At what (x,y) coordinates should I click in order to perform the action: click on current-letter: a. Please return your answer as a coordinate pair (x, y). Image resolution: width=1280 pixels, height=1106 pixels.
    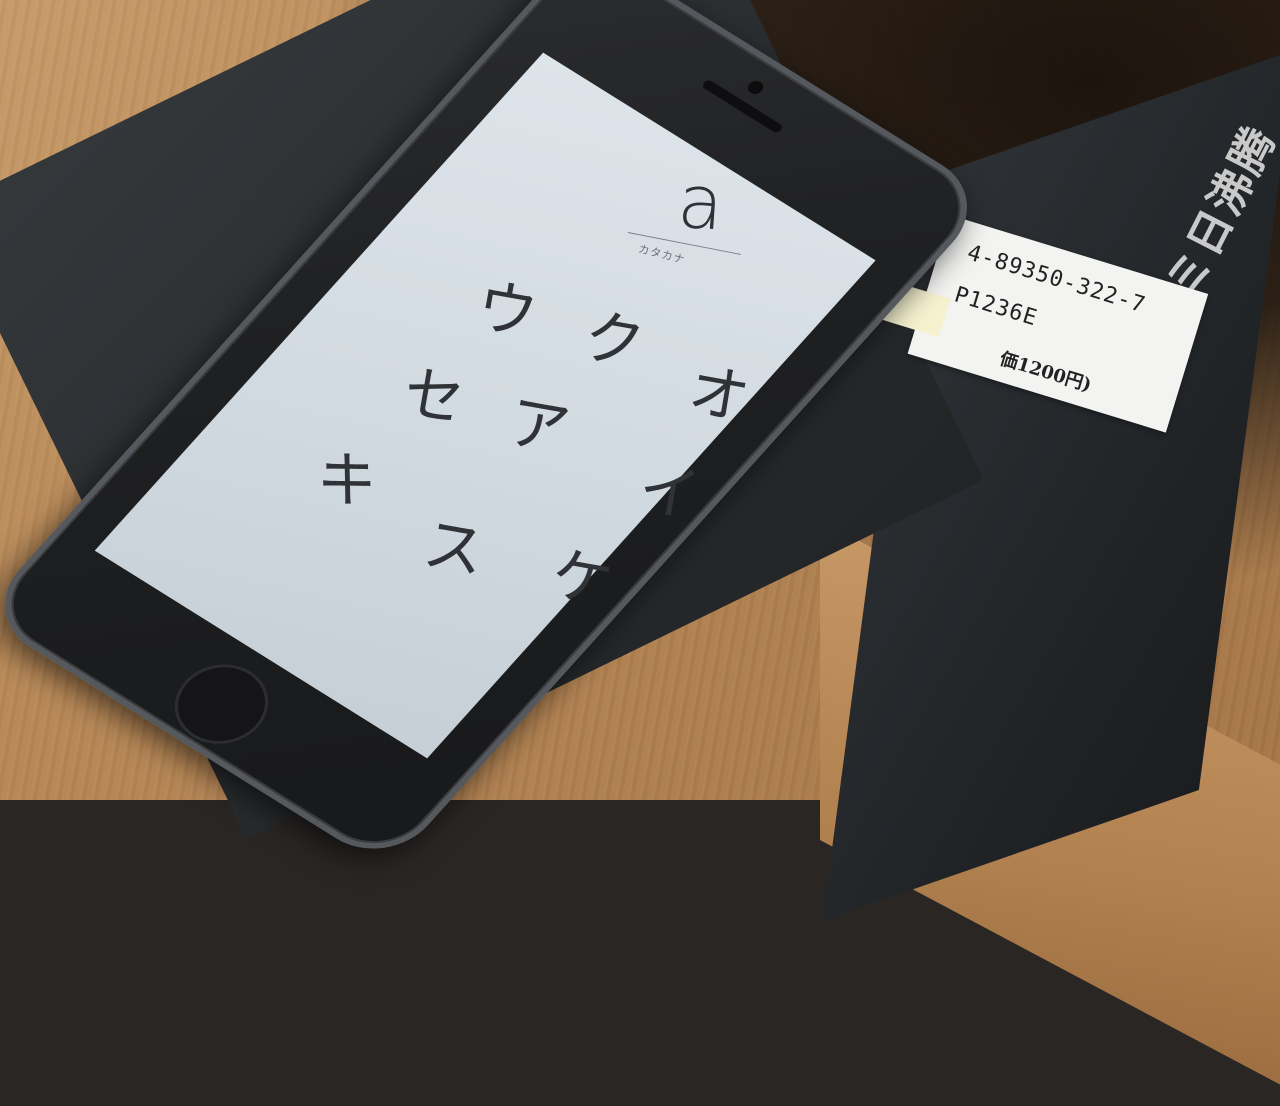
    Looking at the image, I should click on (701, 203).